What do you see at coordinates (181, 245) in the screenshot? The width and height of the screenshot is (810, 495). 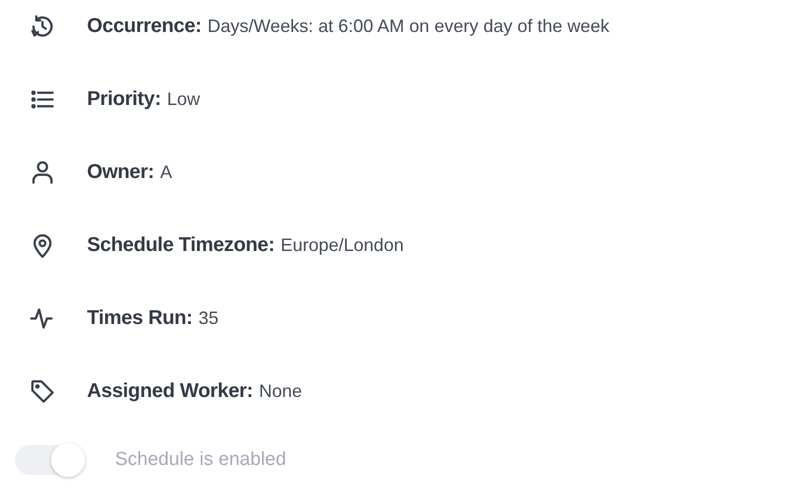 I see `field-label: Schedule Timezone:` at bounding box center [181, 245].